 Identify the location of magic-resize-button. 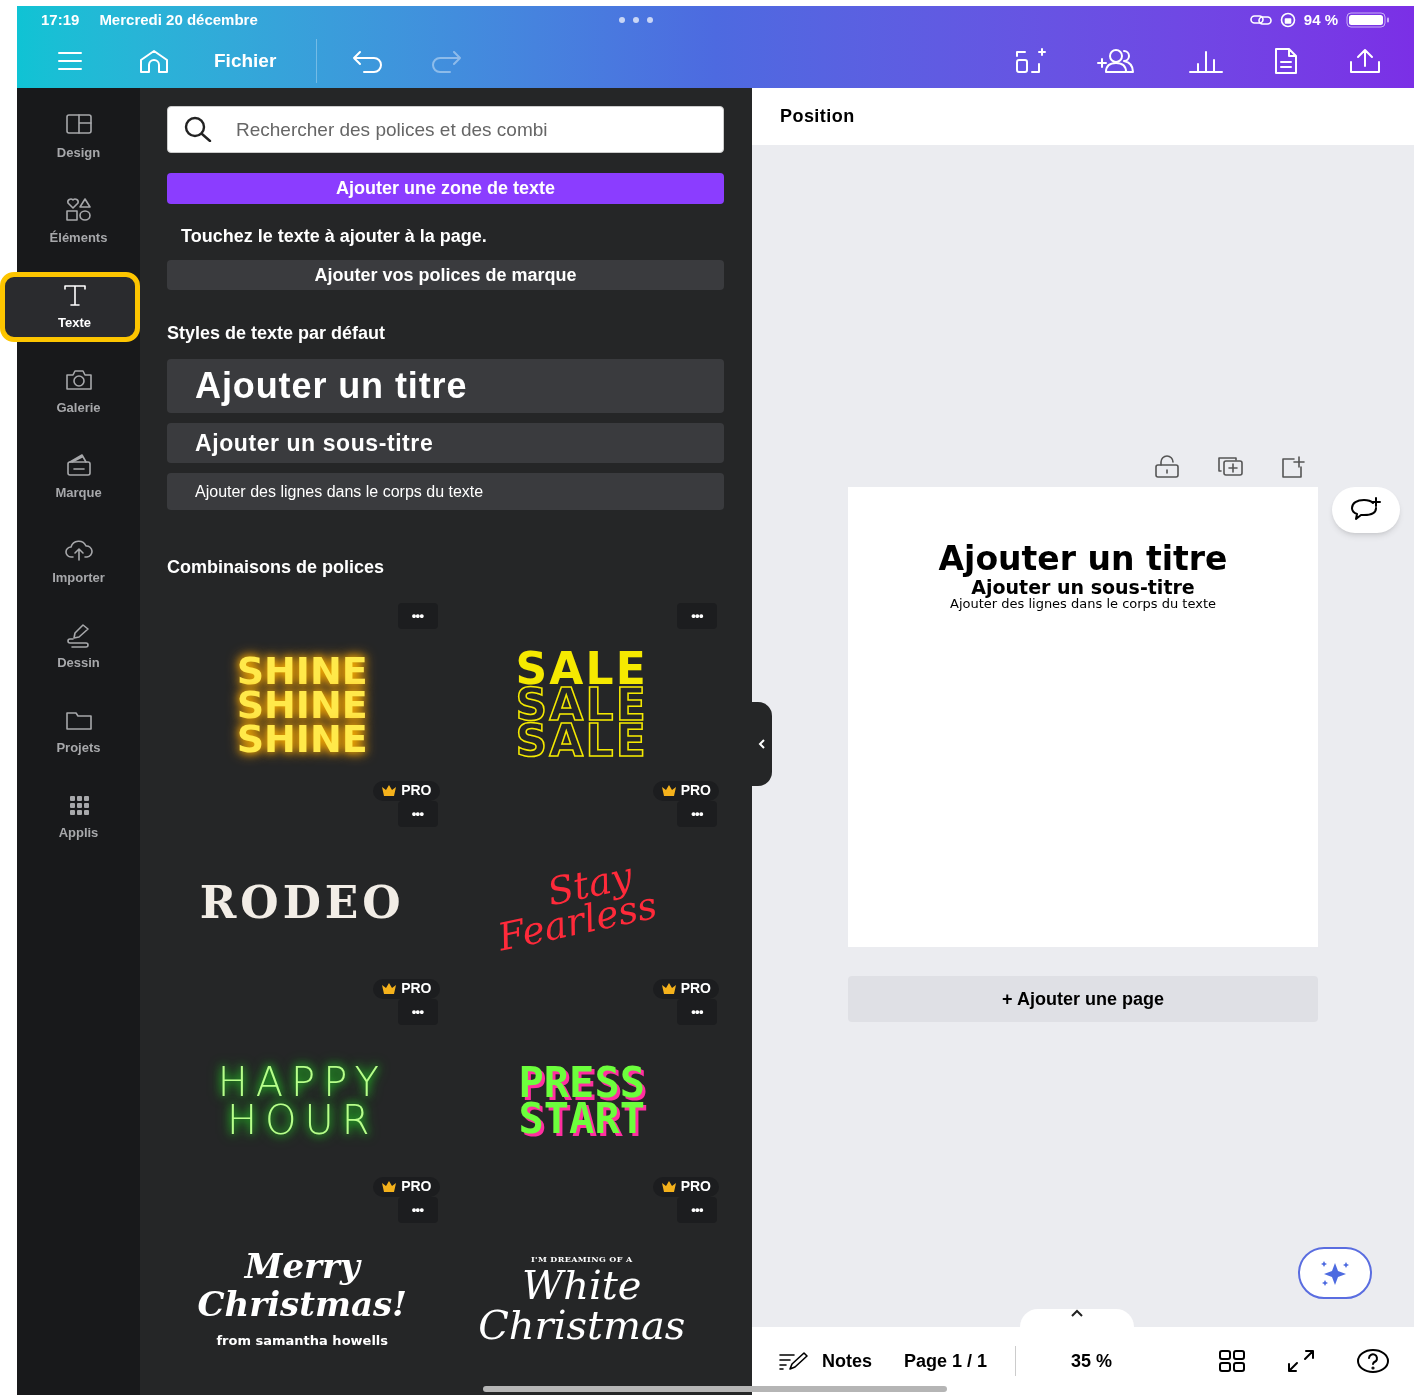
(1031, 61).